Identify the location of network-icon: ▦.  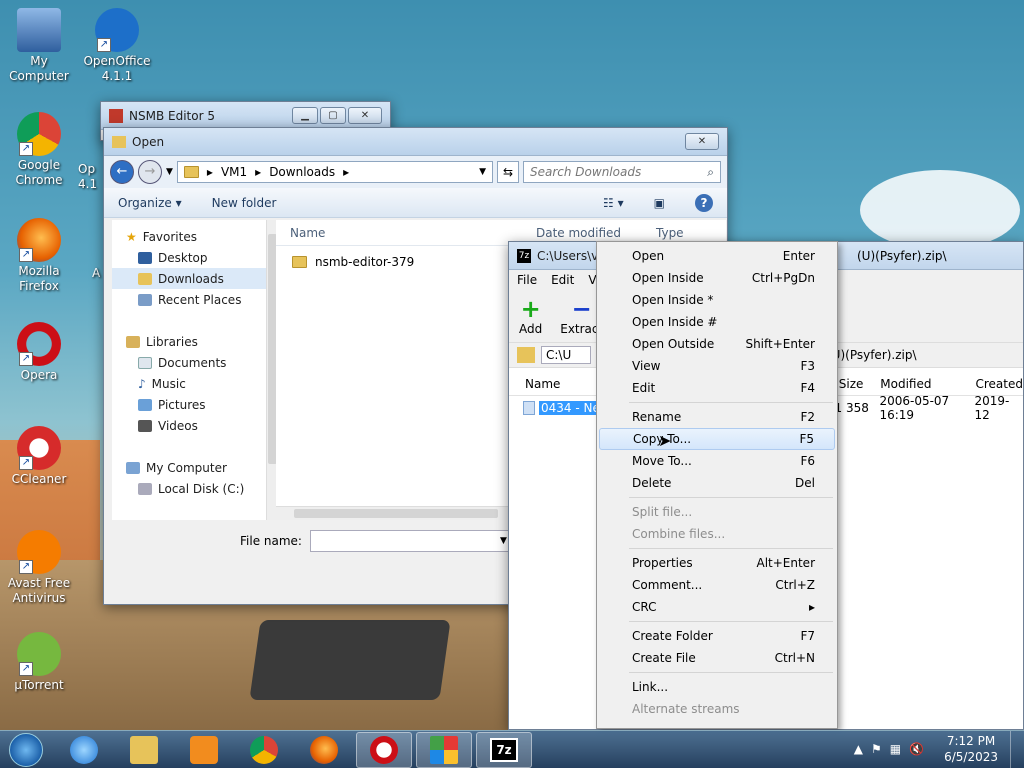
(895, 749).